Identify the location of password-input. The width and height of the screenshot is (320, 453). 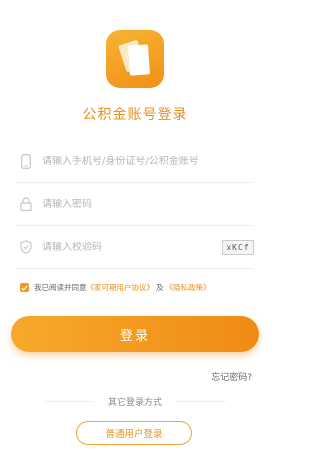
(148, 204).